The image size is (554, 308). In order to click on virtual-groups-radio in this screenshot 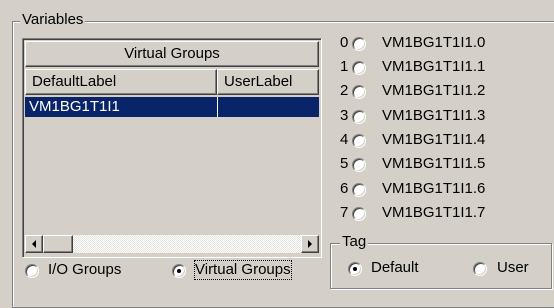, I will do `click(179, 271)`.